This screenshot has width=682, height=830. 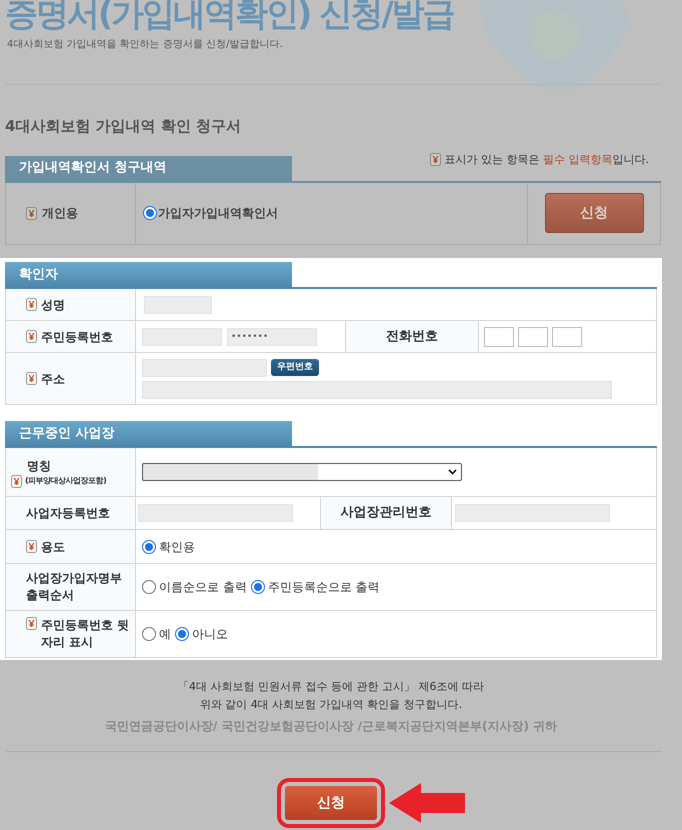 What do you see at coordinates (331, 705) in the screenshot?
I see `notice-text: 위와 같이 4대 사회보험 가입내역 확인을 청구합니다.` at bounding box center [331, 705].